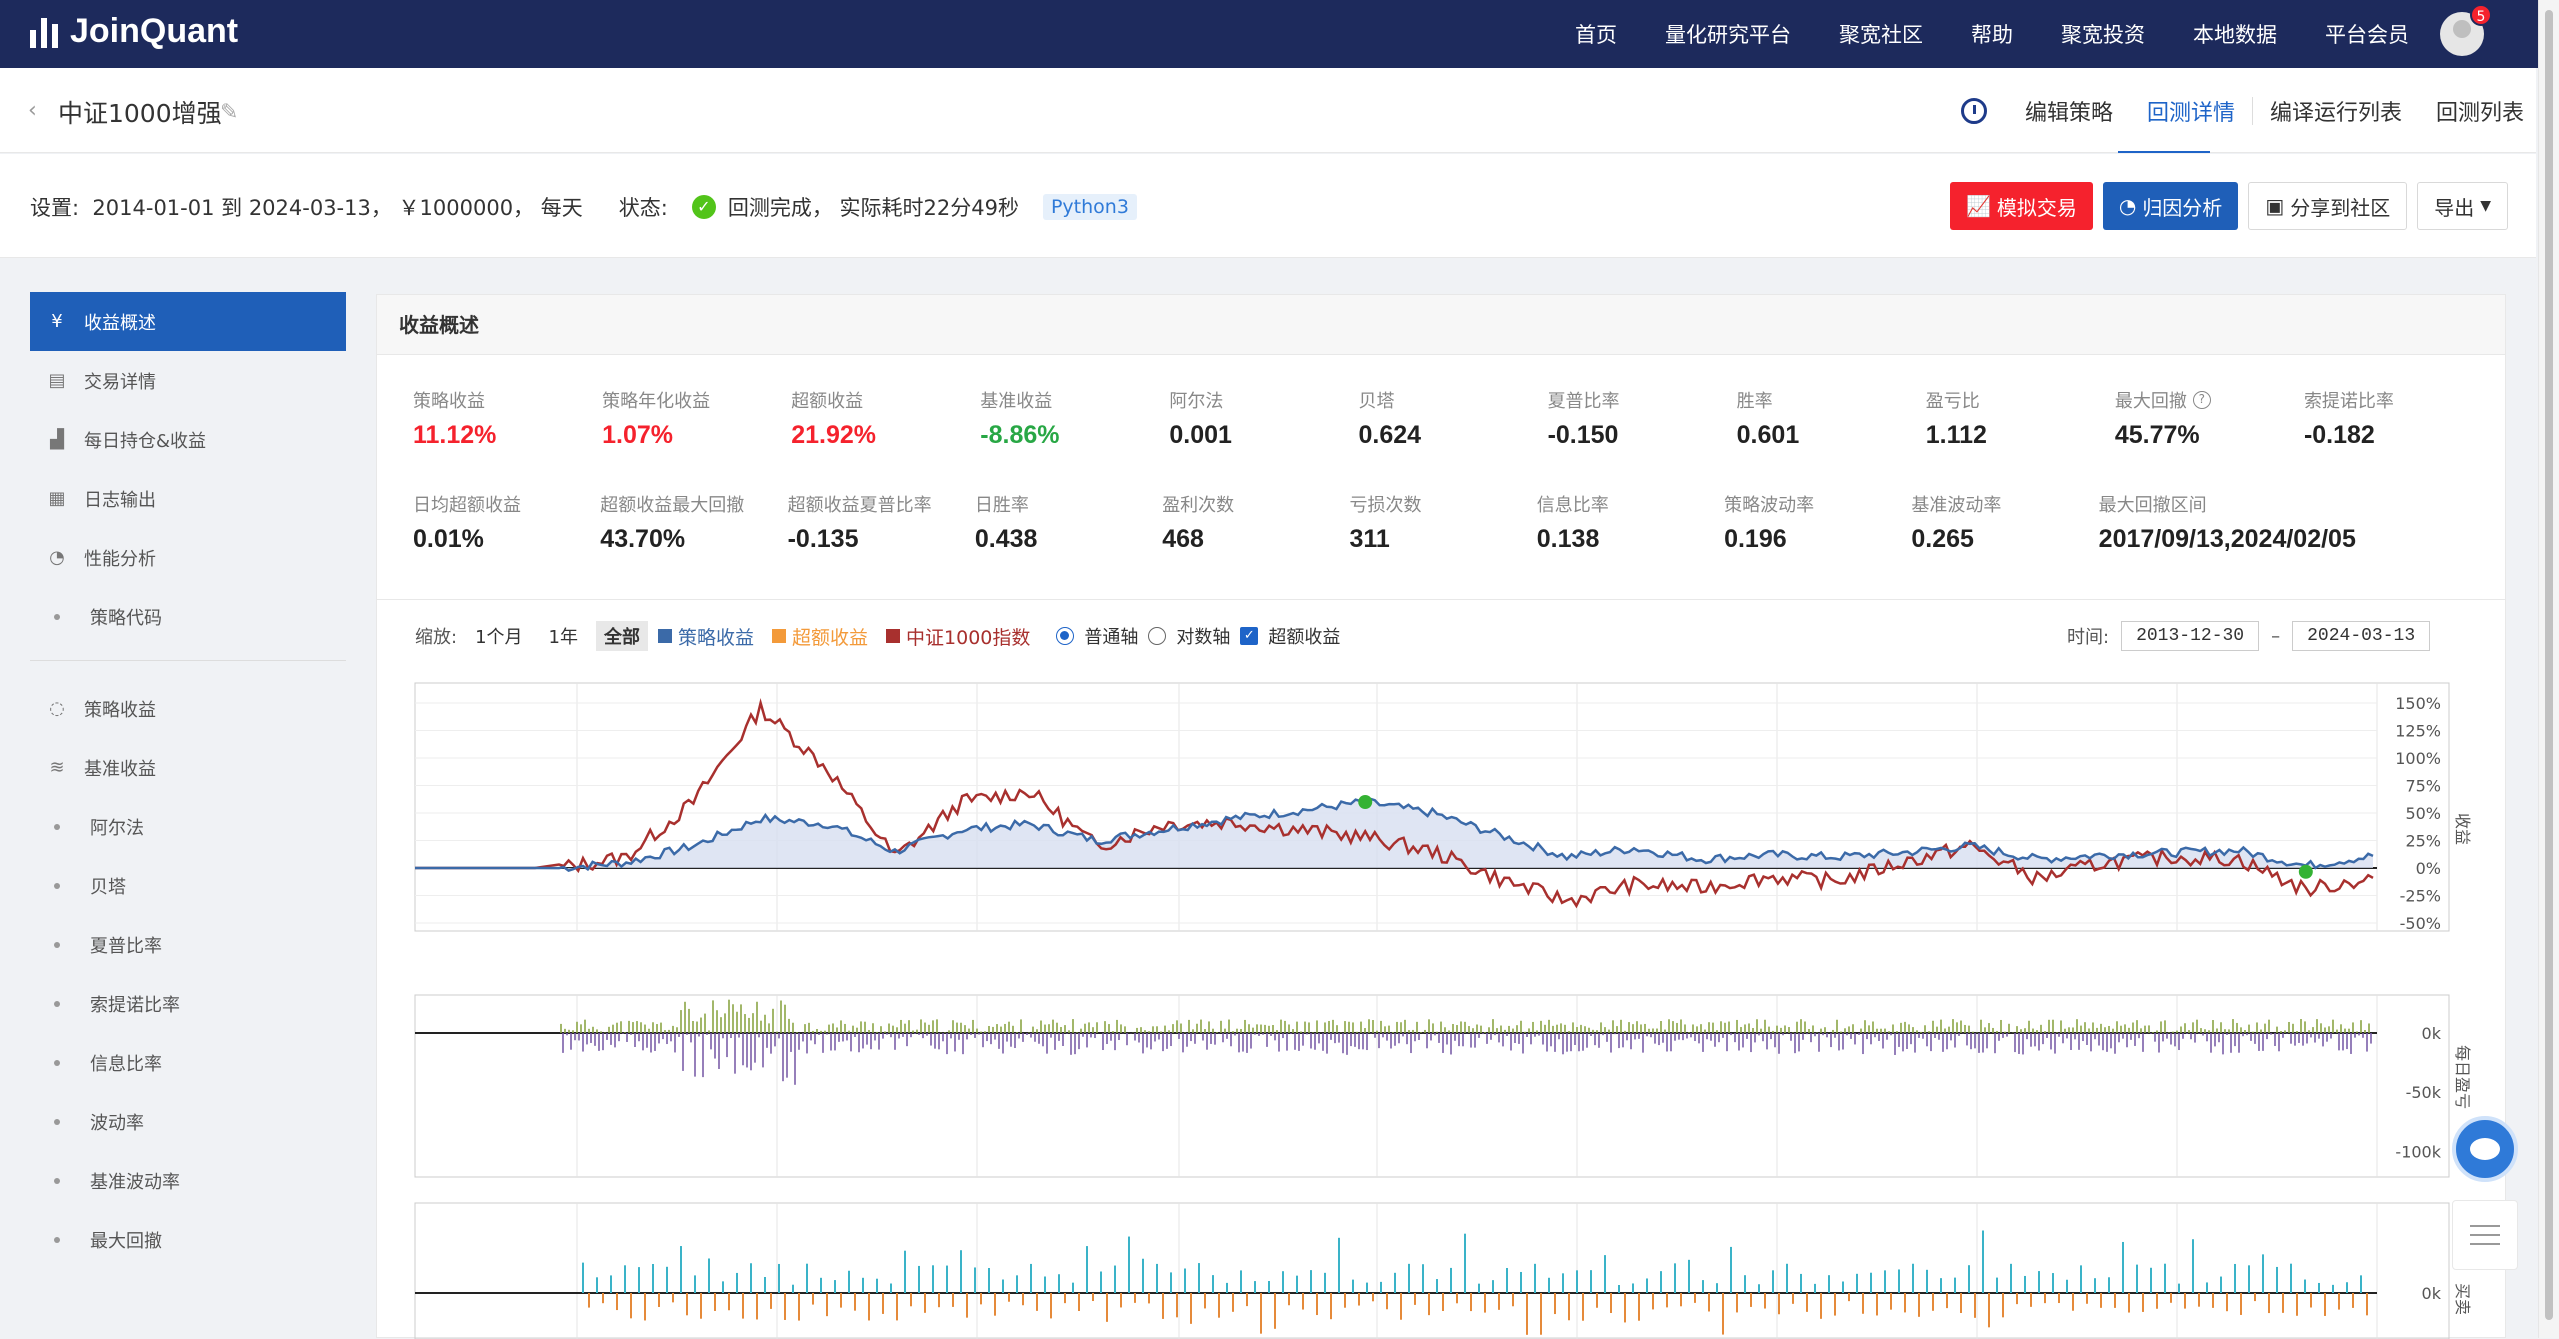 The height and width of the screenshot is (1339, 2559). Describe the element at coordinates (1263, 437) in the screenshot. I see `metric-row1-4: 阿尔法 0.001` at that location.